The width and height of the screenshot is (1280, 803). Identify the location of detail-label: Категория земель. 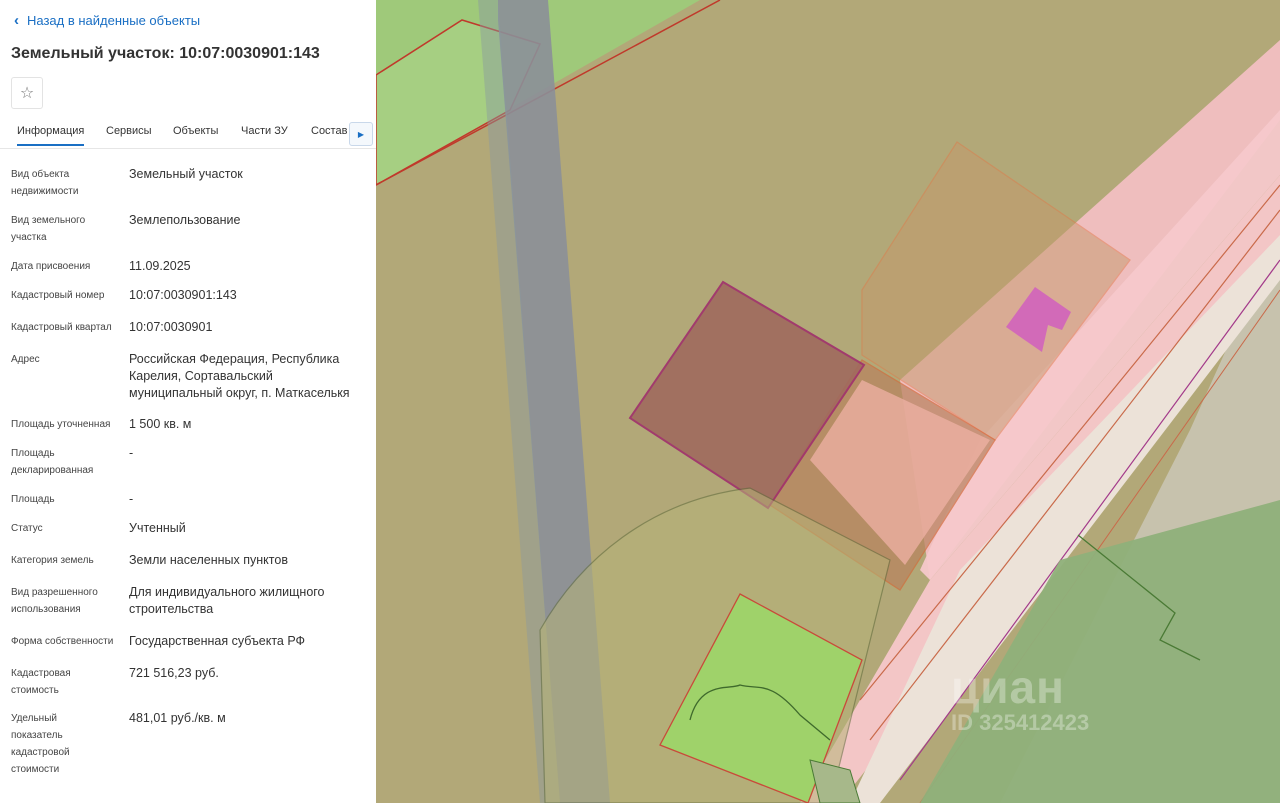
(52, 560).